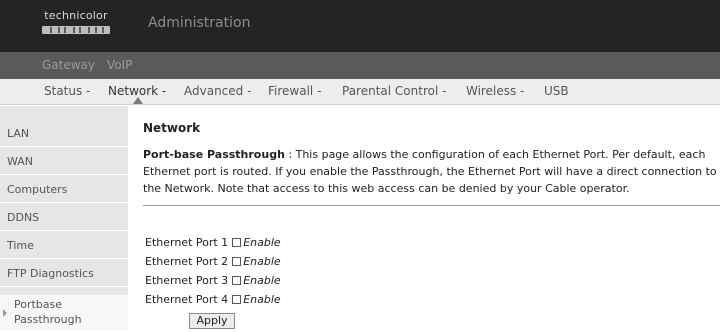 The image size is (720, 332). What do you see at coordinates (64, 273) in the screenshot?
I see `sidebar-item-ftp-diagnostics: FTP Diagnostics` at bounding box center [64, 273].